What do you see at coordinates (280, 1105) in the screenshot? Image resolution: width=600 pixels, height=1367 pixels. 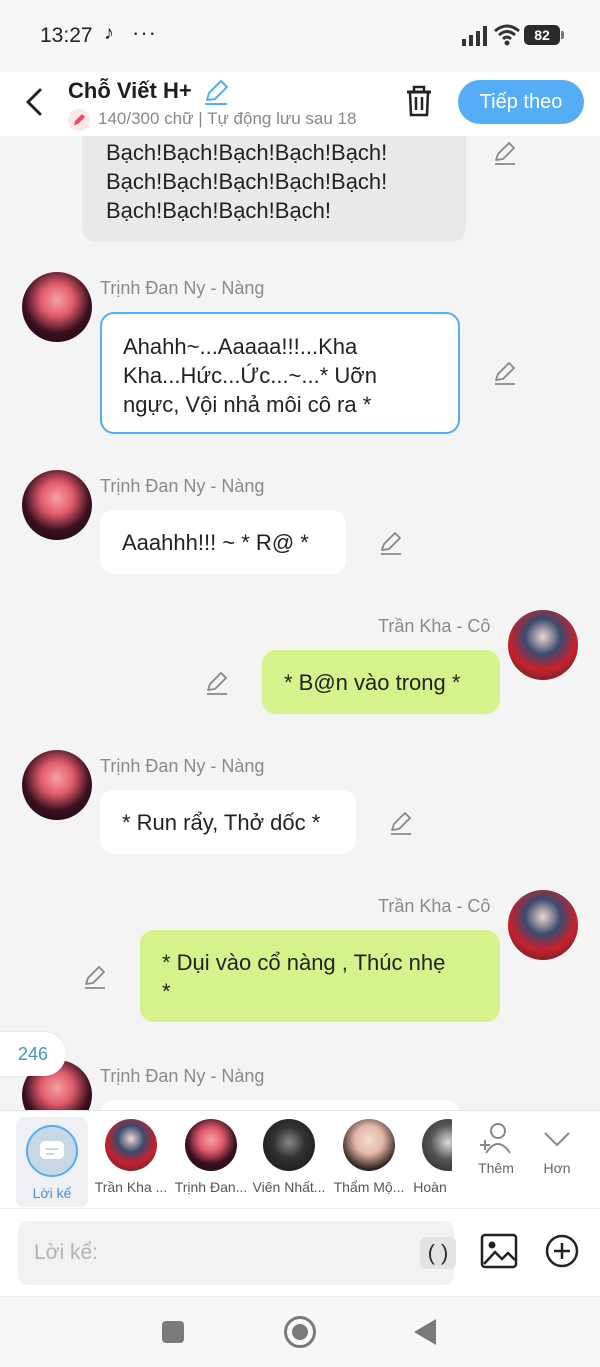 I see `message-bubble` at bounding box center [280, 1105].